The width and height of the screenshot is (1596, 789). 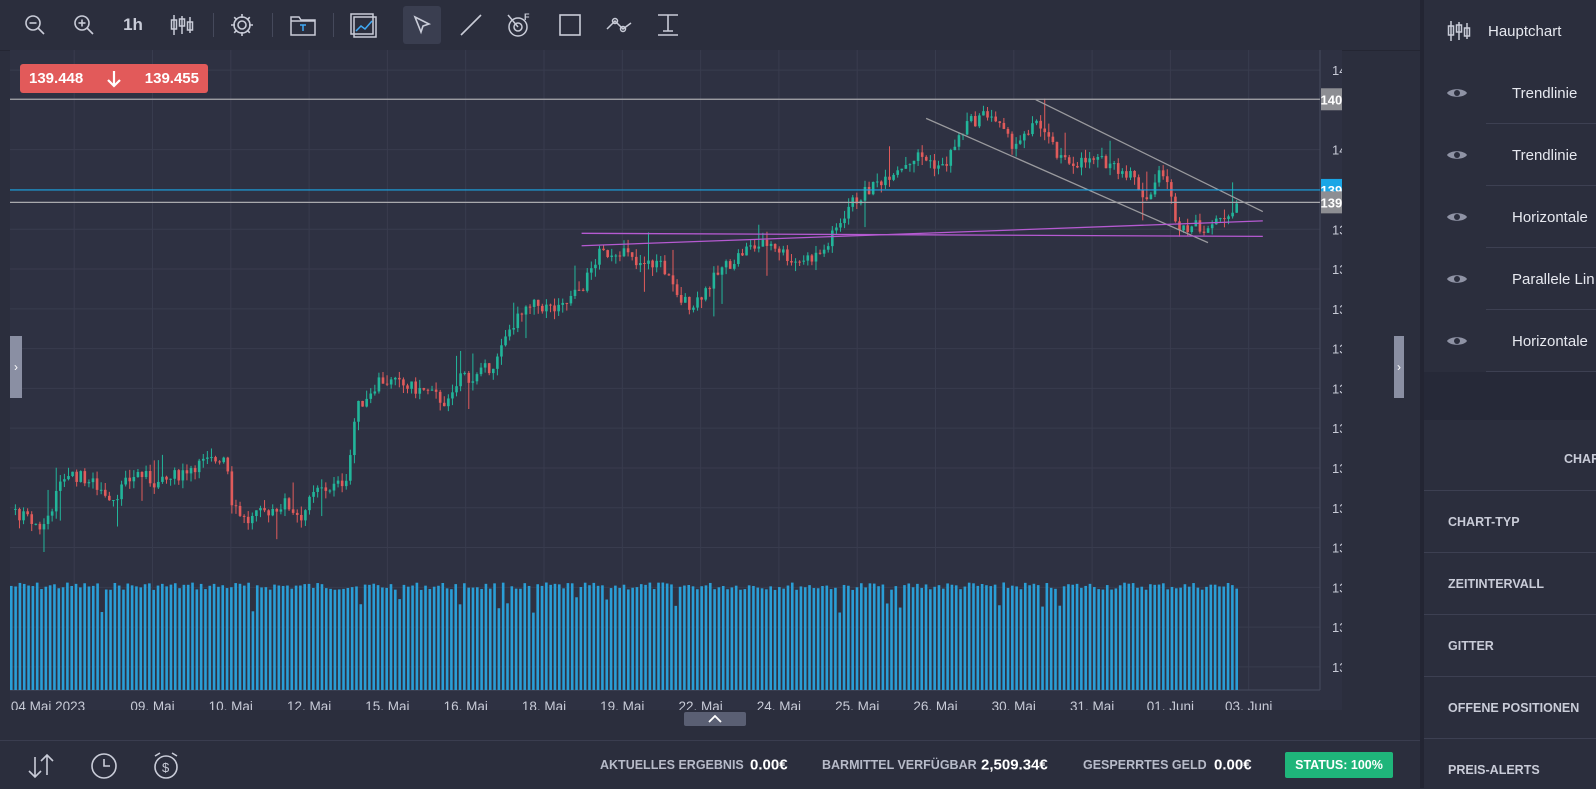 I want to click on rectangle-icon, so click(x=570, y=25).